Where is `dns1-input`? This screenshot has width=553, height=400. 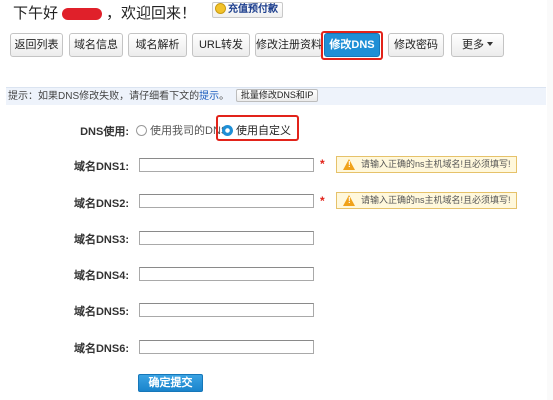
dns1-input is located at coordinates (226, 165).